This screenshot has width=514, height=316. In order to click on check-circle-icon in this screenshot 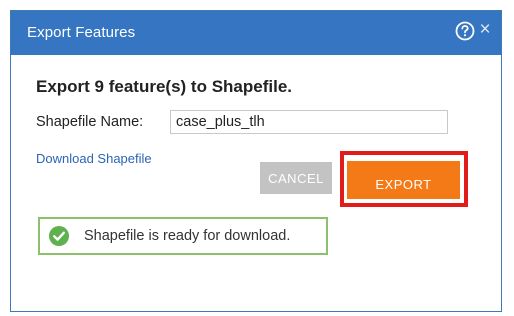, I will do `click(59, 236)`.